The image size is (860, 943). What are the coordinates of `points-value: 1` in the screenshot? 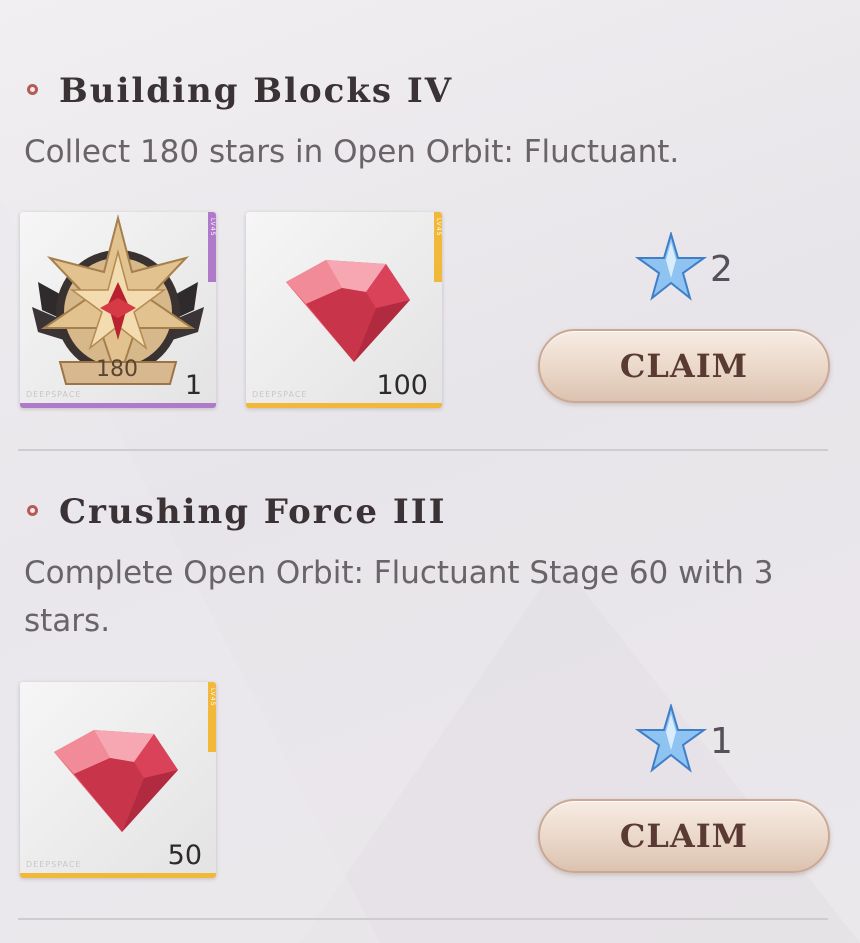 It's located at (721, 741).